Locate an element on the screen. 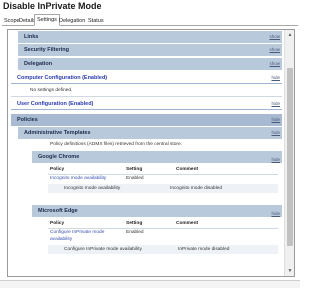 Image resolution: width=320 pixels, height=288 pixels. edge-policy-link-line2: availability is located at coordinates (61, 239).